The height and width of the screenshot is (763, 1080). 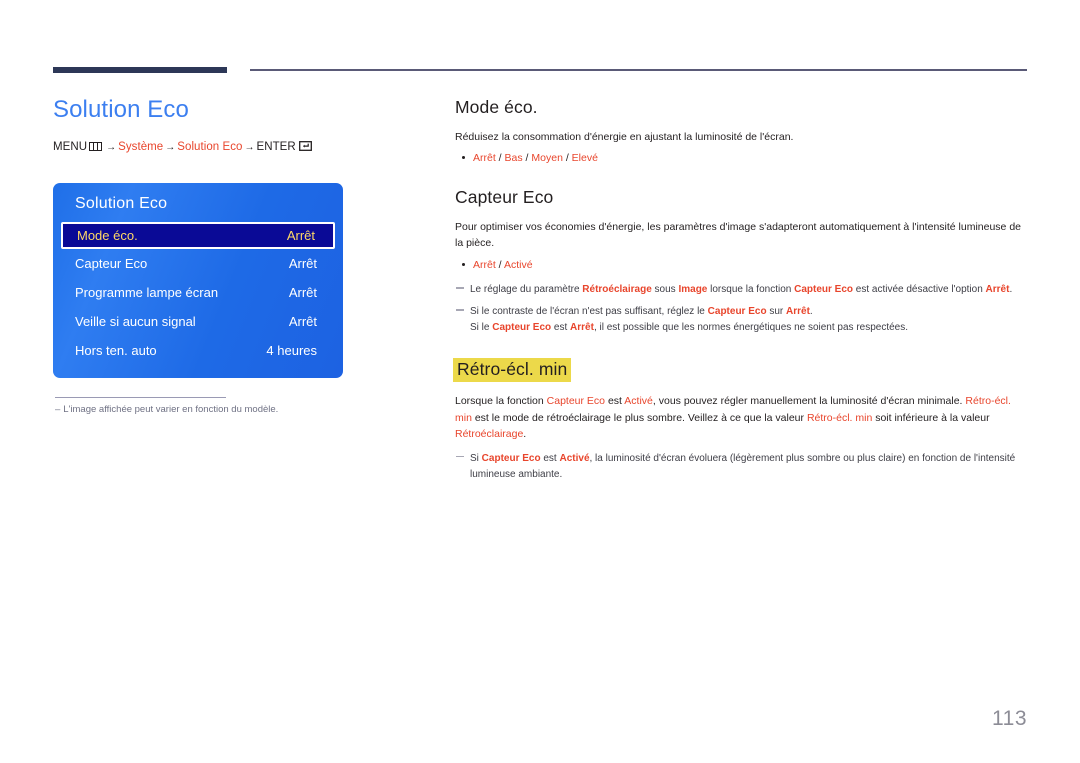 What do you see at coordinates (121, 109) in the screenshot?
I see `page-title: Solution Eco` at bounding box center [121, 109].